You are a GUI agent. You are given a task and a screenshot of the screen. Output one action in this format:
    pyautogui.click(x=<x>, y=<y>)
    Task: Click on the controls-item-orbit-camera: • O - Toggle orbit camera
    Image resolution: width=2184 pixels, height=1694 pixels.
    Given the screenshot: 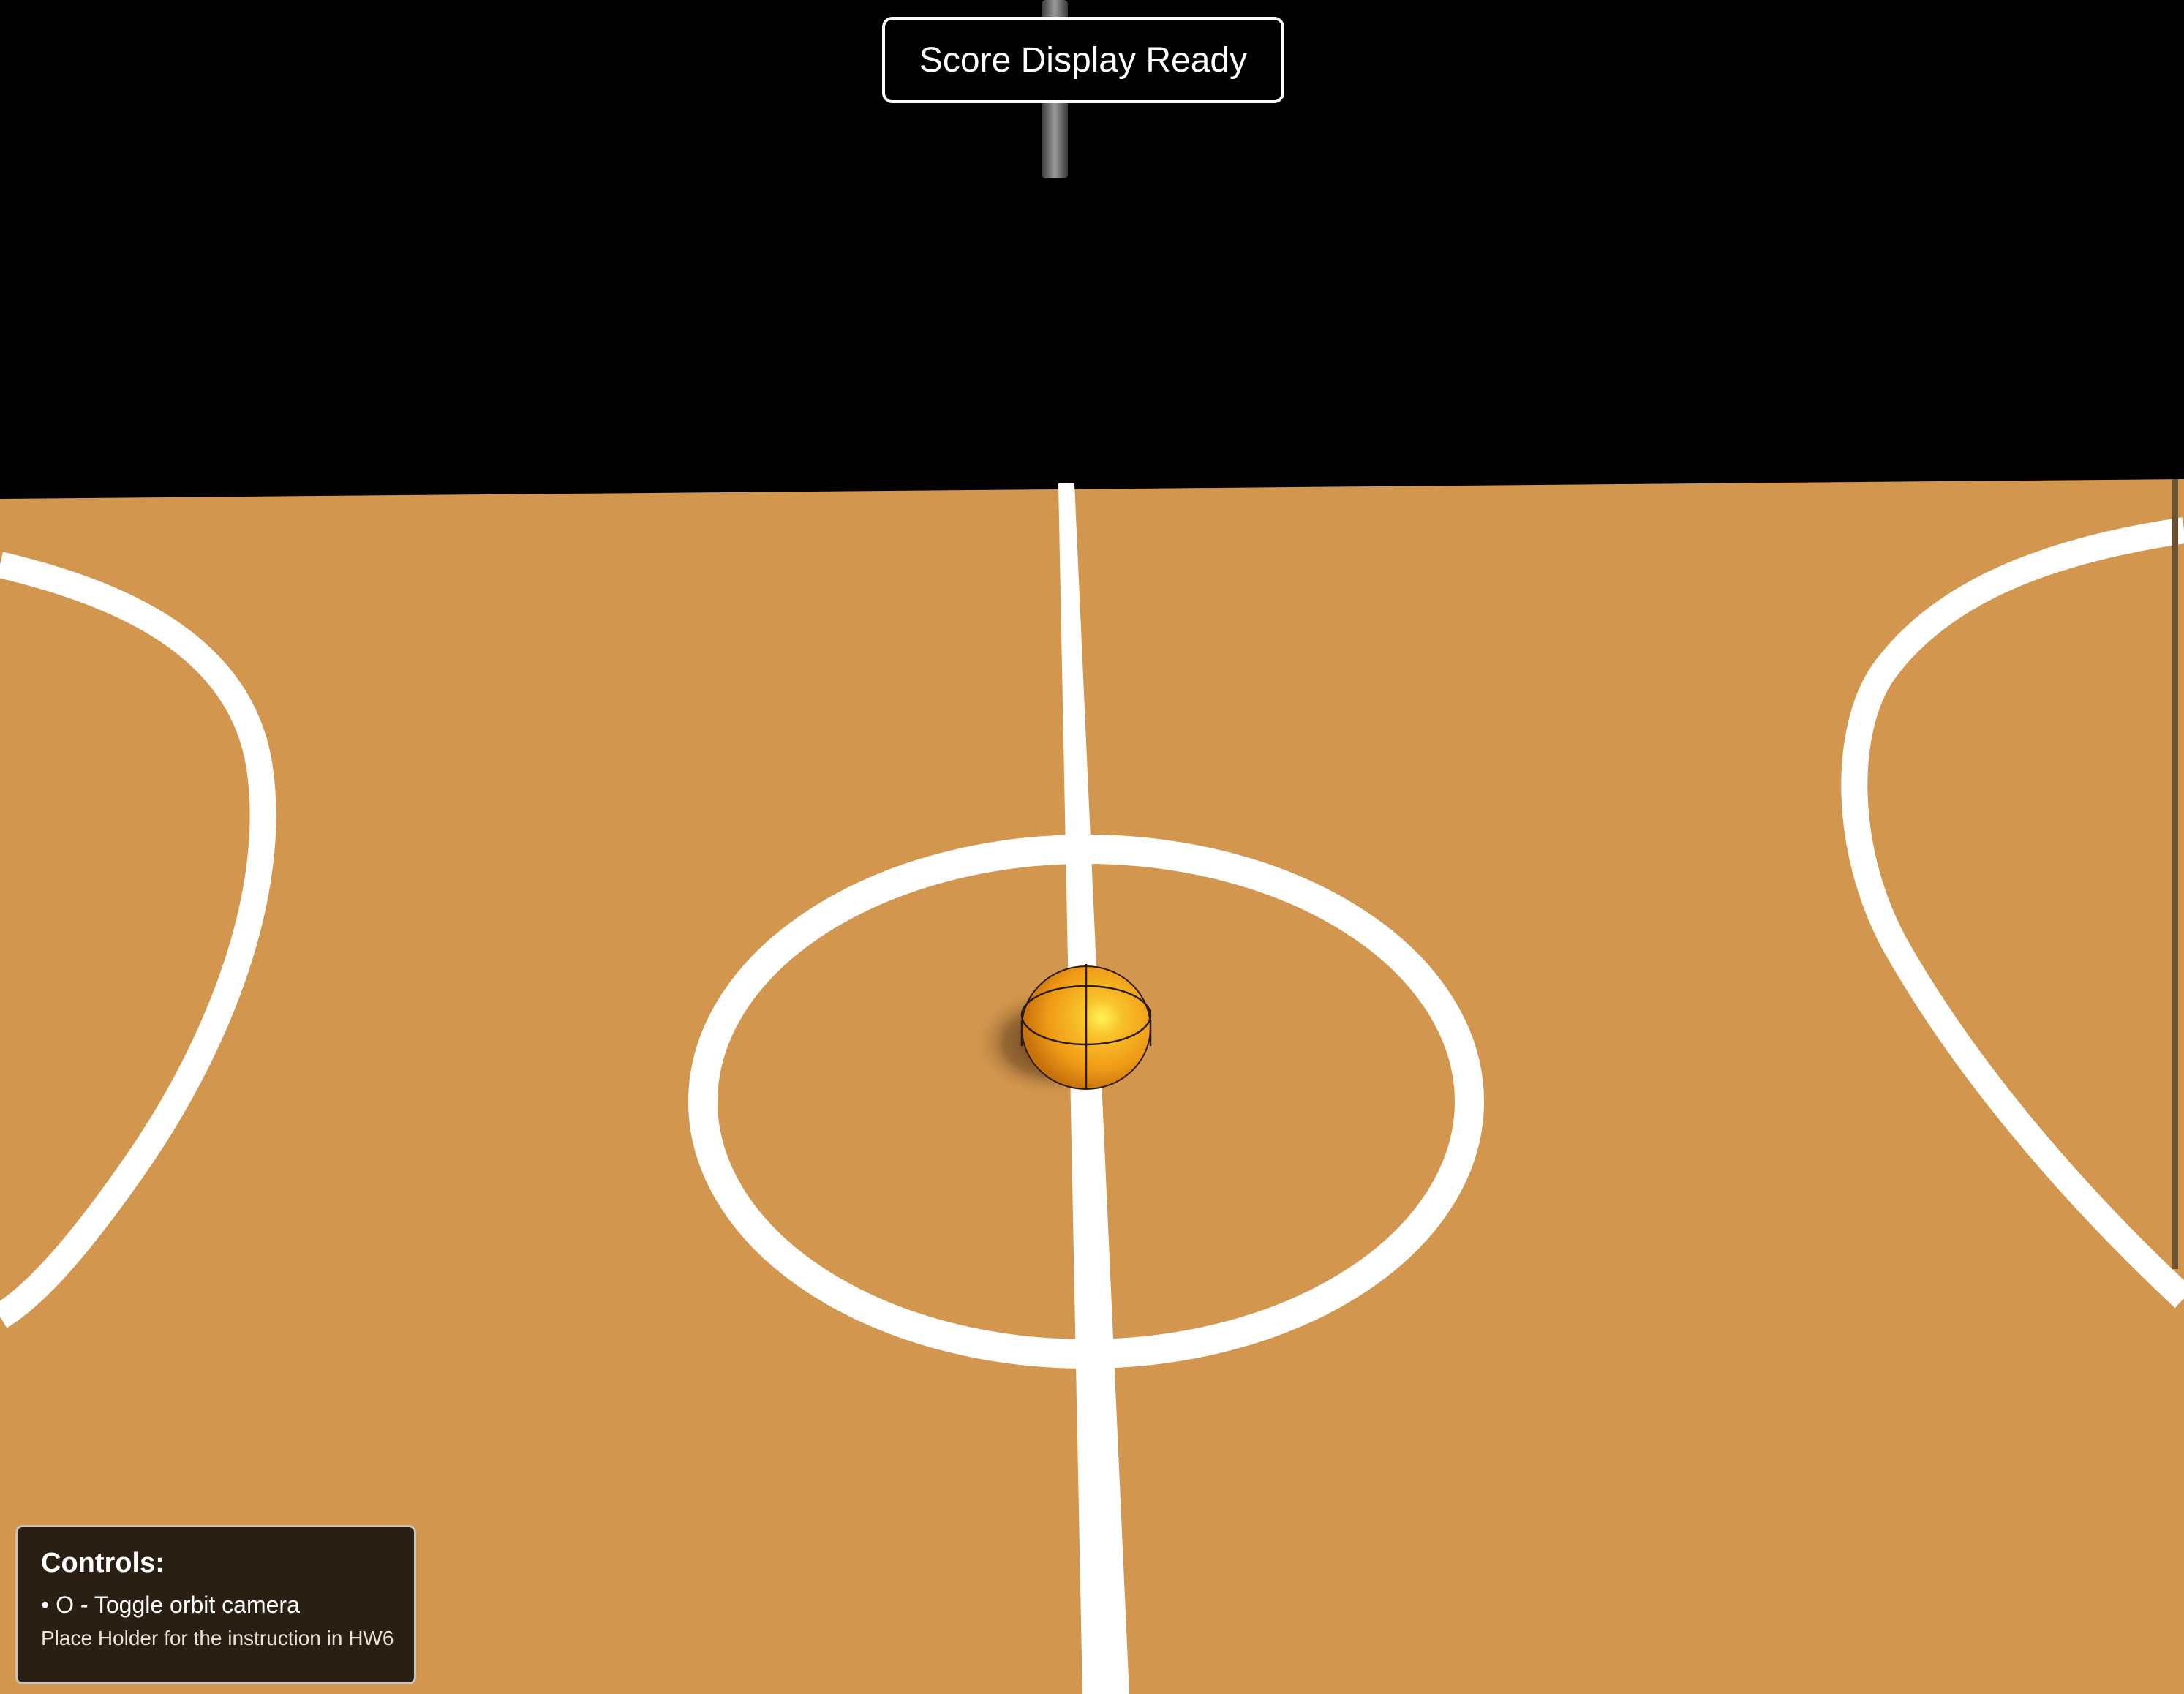 What is the action you would take?
    pyautogui.click(x=171, y=1605)
    